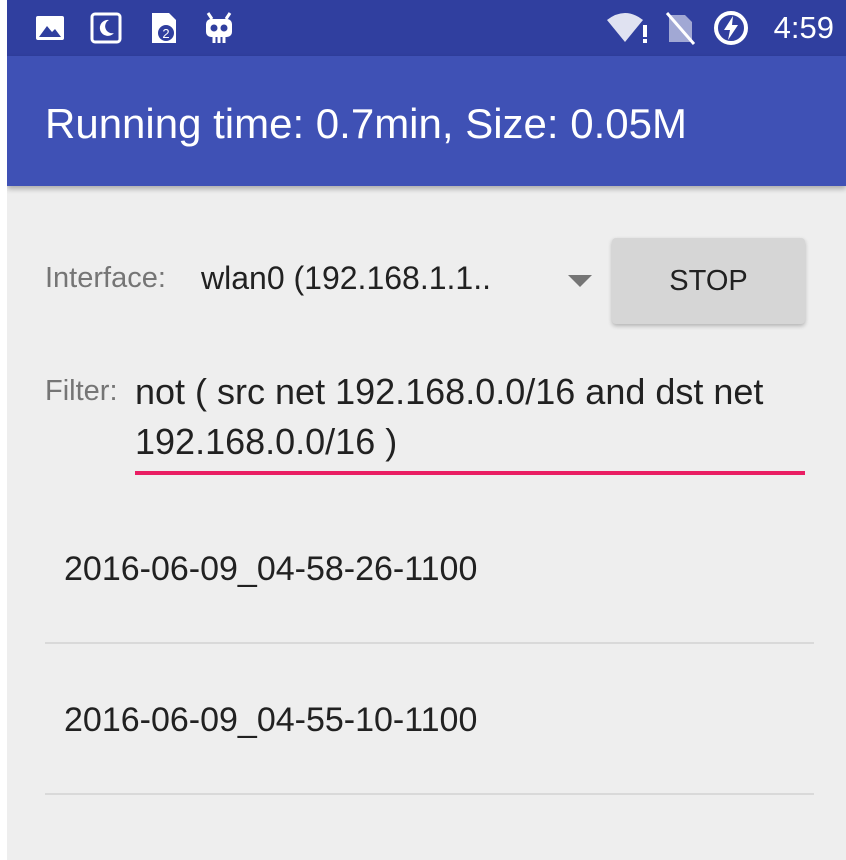  I want to click on filter-label: Filter:, so click(81, 391).